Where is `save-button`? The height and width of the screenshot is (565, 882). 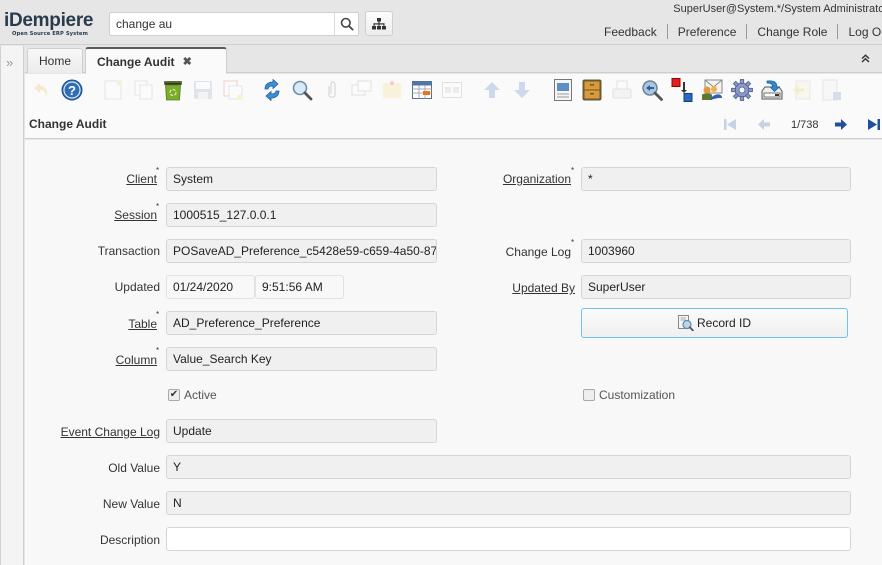
save-button is located at coordinates (203, 90).